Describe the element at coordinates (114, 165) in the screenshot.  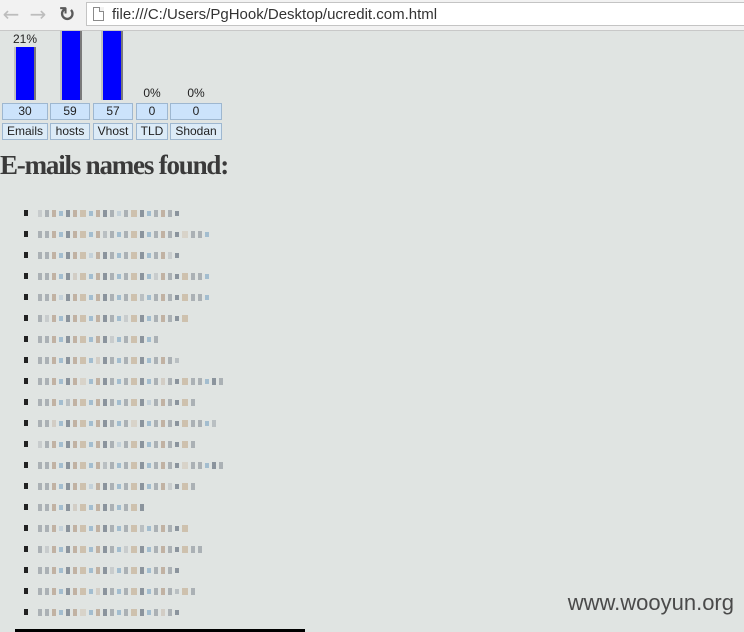
I see `emails-heading: E-mails names found:` at that location.